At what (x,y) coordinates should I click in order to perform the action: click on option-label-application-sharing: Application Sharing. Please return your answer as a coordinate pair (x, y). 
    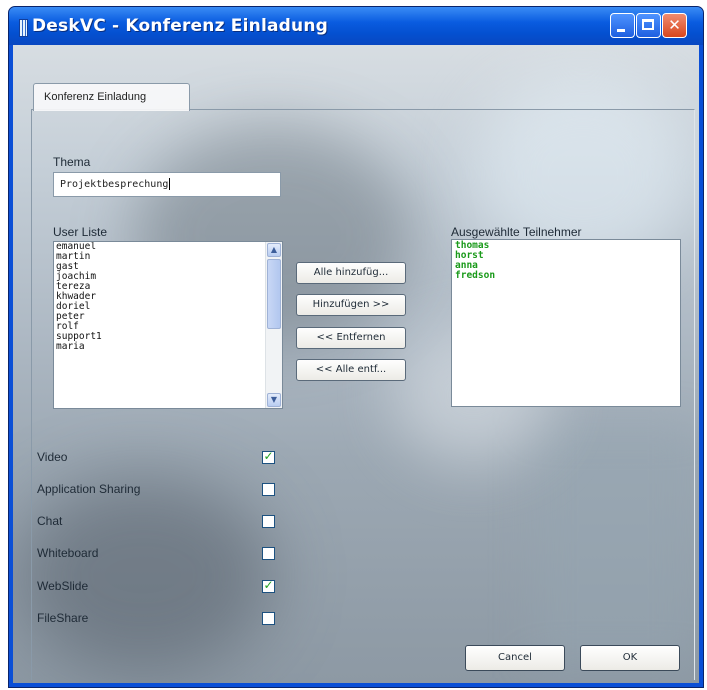
    Looking at the image, I should click on (89, 489).